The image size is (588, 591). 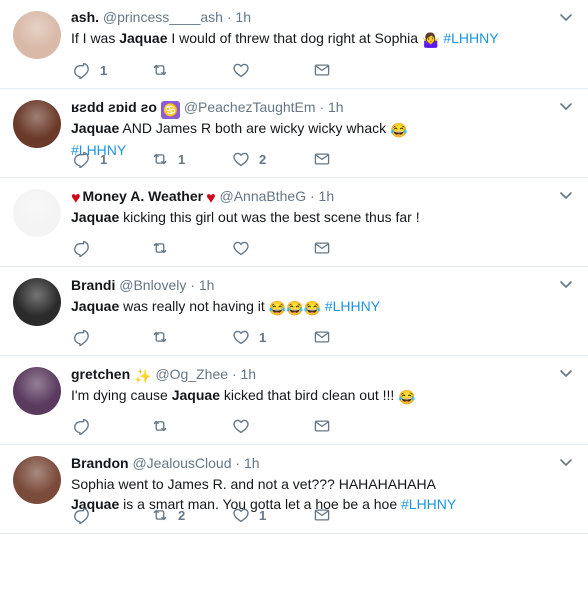 I want to click on tweet-header: ♥ Money A. Weather ♥ @AnnaBtheG · 1h, so click(x=202, y=197).